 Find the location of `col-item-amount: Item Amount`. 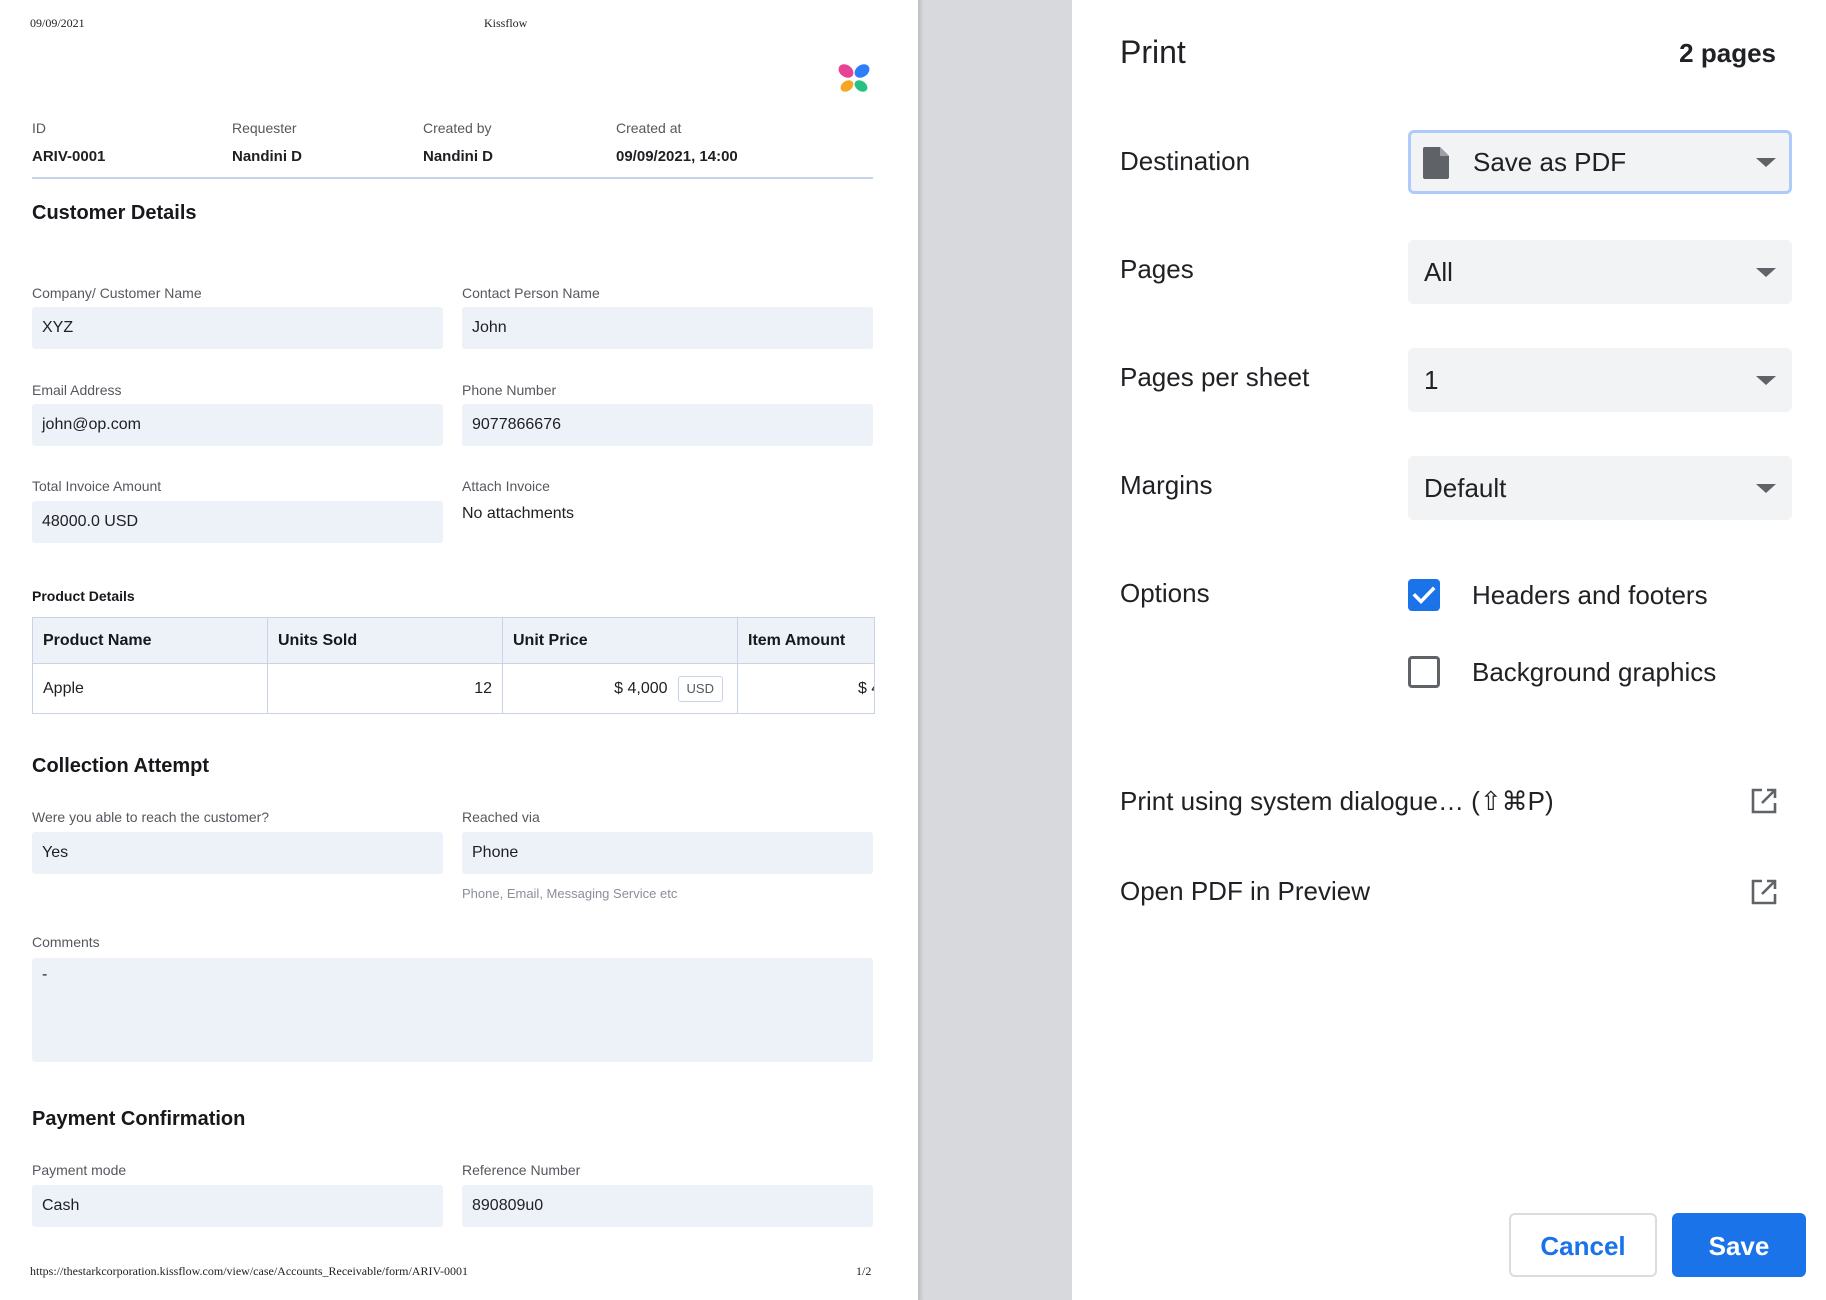

col-item-amount: Item Amount is located at coordinates (797, 640).